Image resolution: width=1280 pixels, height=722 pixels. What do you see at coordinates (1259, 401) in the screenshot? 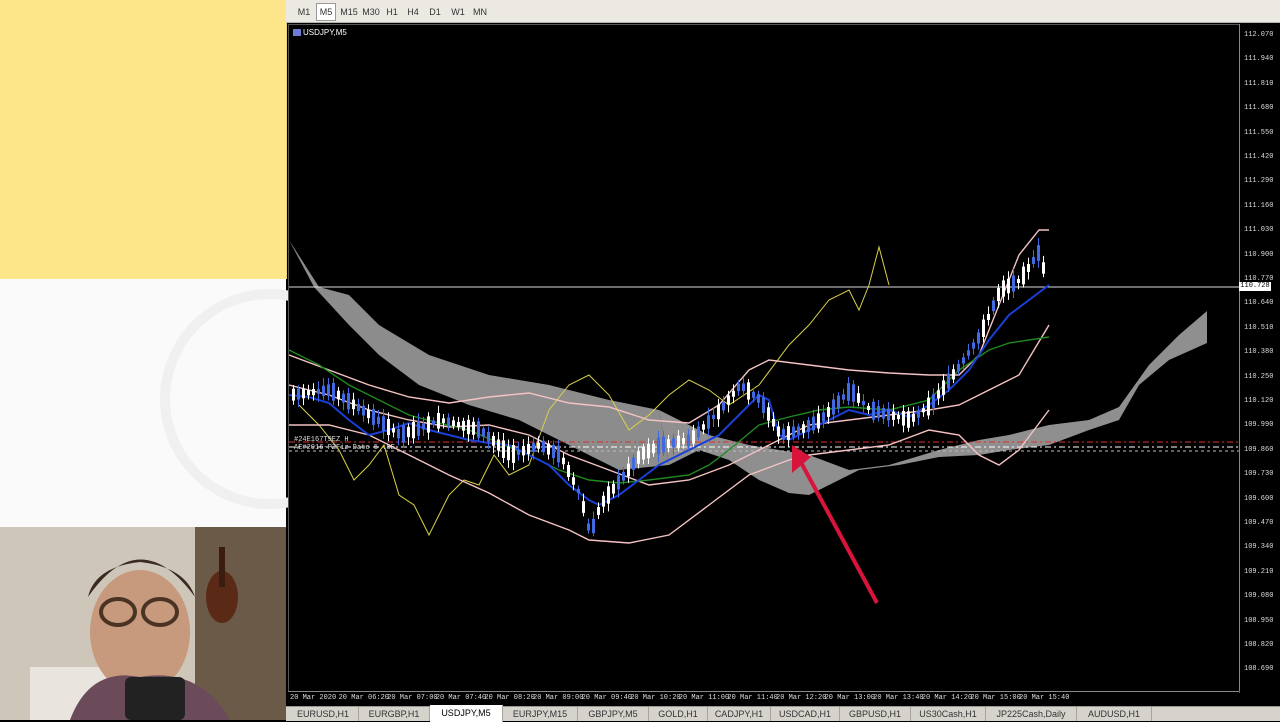
I see `price-tick-label: 110.120` at bounding box center [1259, 401].